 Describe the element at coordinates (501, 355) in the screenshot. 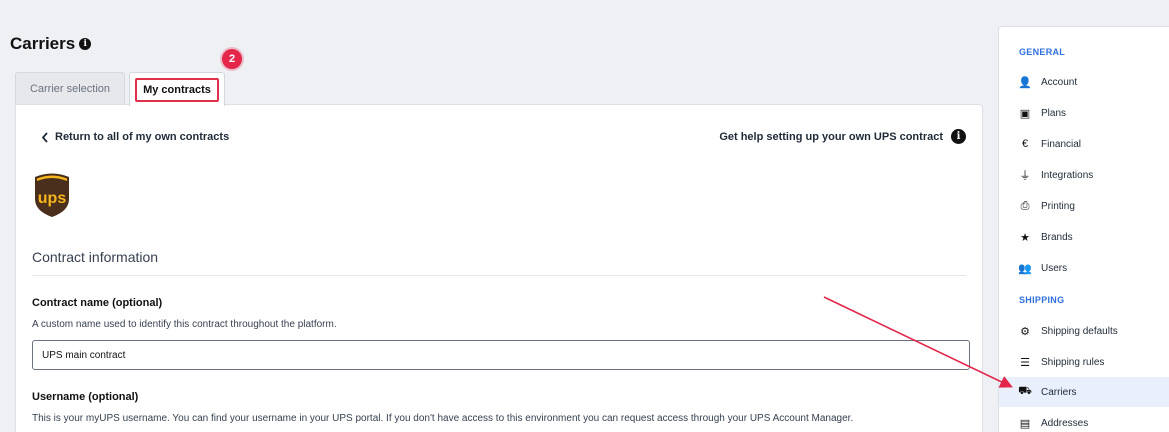

I see `contract-name-input` at that location.